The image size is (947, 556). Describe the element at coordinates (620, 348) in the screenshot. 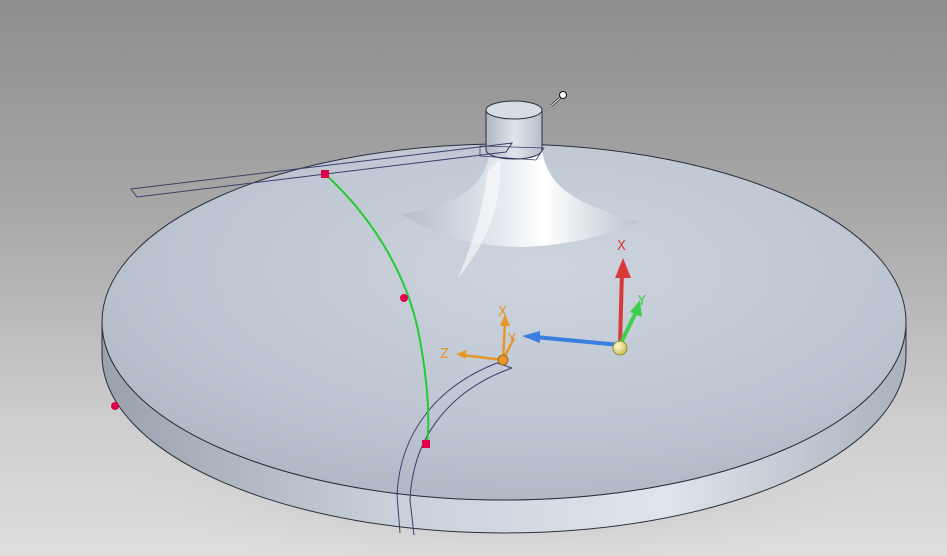

I see `triad-origin-ball` at that location.